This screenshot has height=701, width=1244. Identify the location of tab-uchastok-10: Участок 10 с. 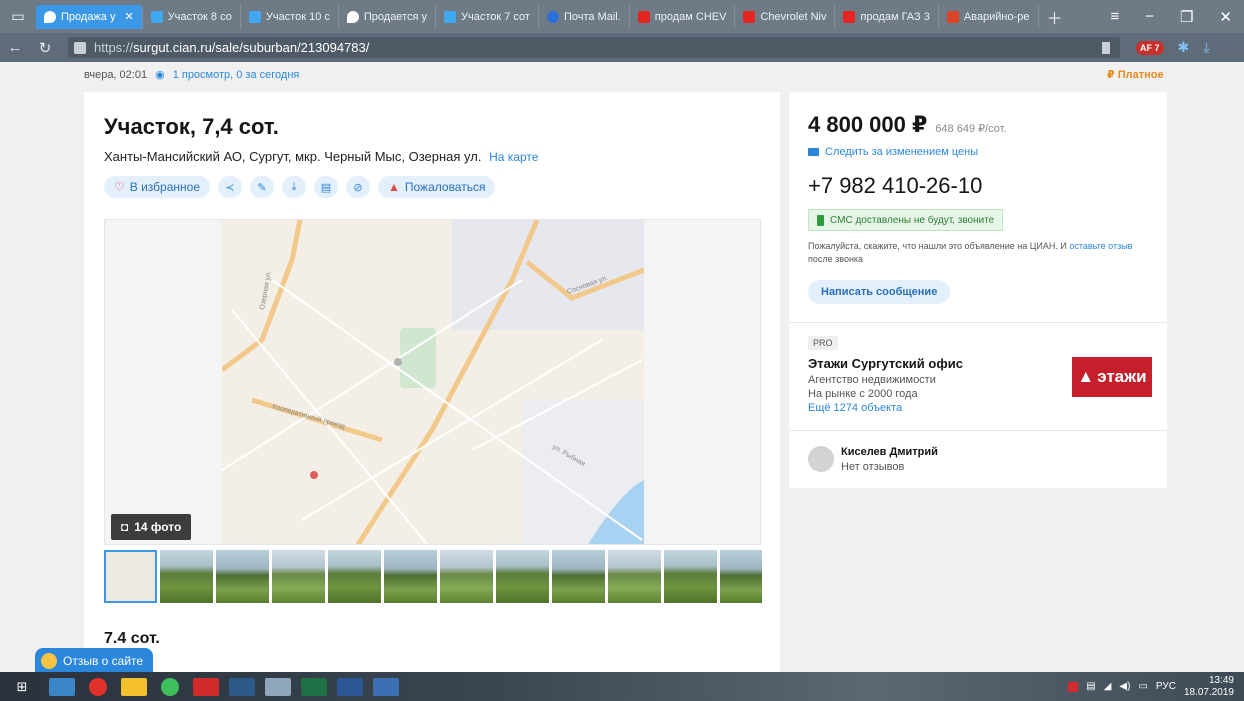
(290, 16).